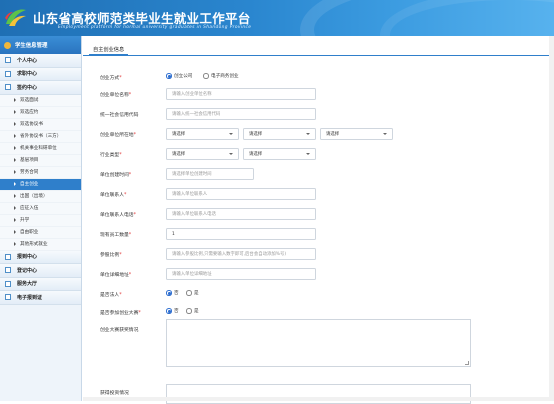  What do you see at coordinates (172, 311) in the screenshot?
I see `radio-contest-no: 否` at bounding box center [172, 311].